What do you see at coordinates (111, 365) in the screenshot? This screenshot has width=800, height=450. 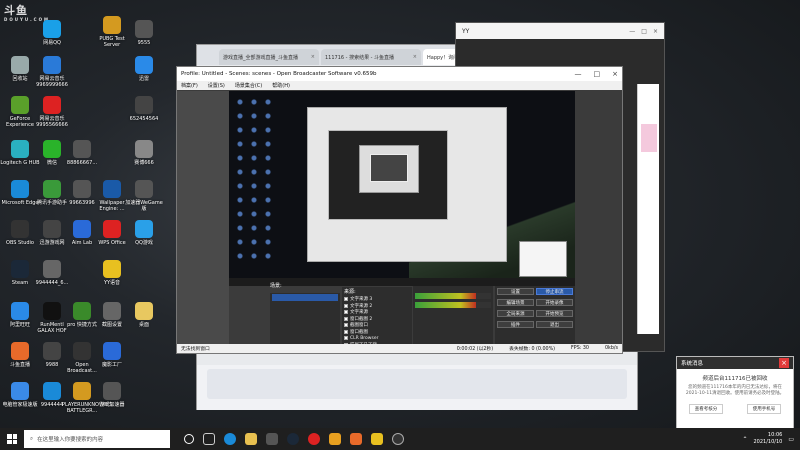 I see `desktop-icon-label: 魔影工厂` at bounding box center [111, 365].